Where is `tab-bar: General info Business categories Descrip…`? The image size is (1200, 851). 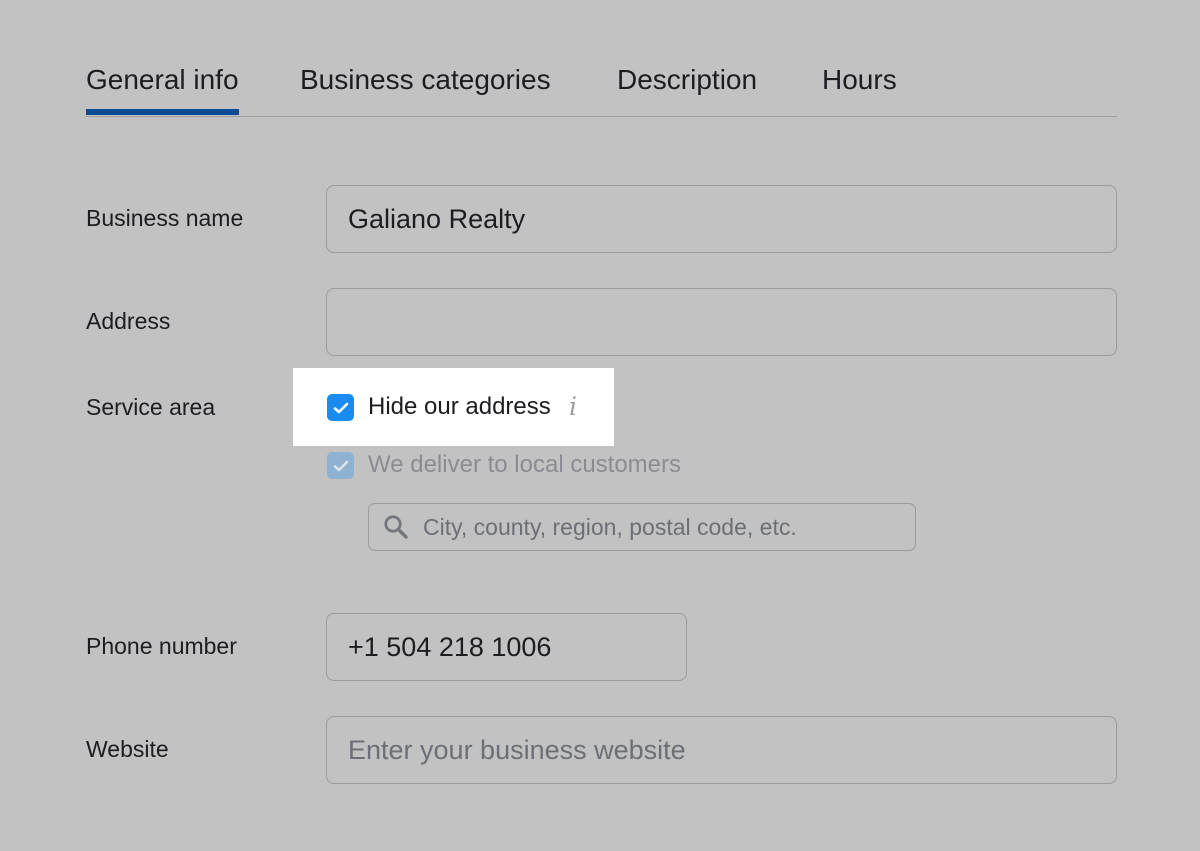
tab-bar: General info Business categories Descrip… is located at coordinates (601, 86).